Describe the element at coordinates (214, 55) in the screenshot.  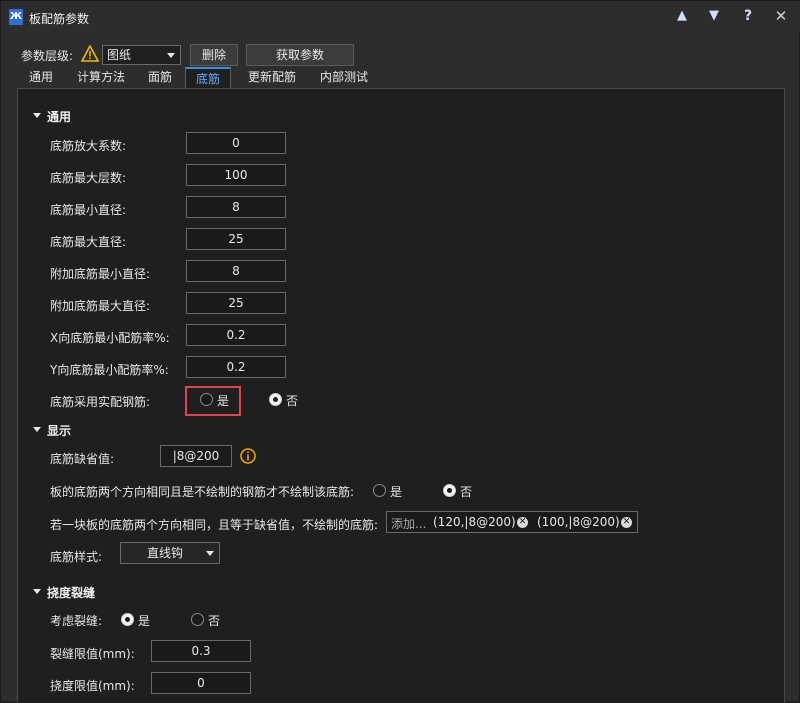
I see `delete-button: 删除` at that location.